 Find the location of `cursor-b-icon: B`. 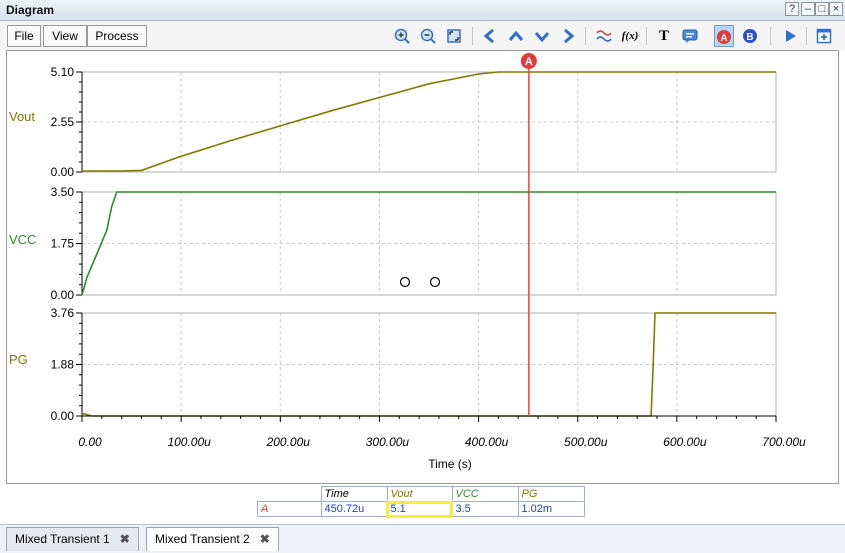

cursor-b-icon: B is located at coordinates (749, 37).